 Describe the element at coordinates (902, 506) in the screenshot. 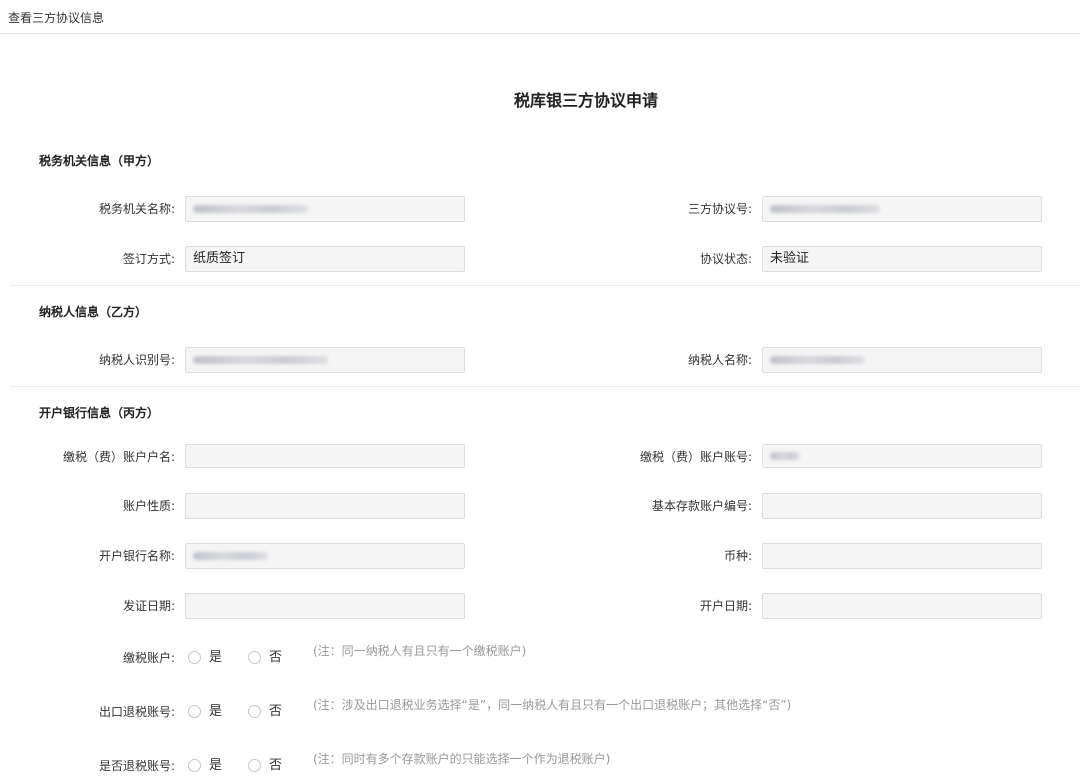

I see `basic-deposit-no-field` at that location.